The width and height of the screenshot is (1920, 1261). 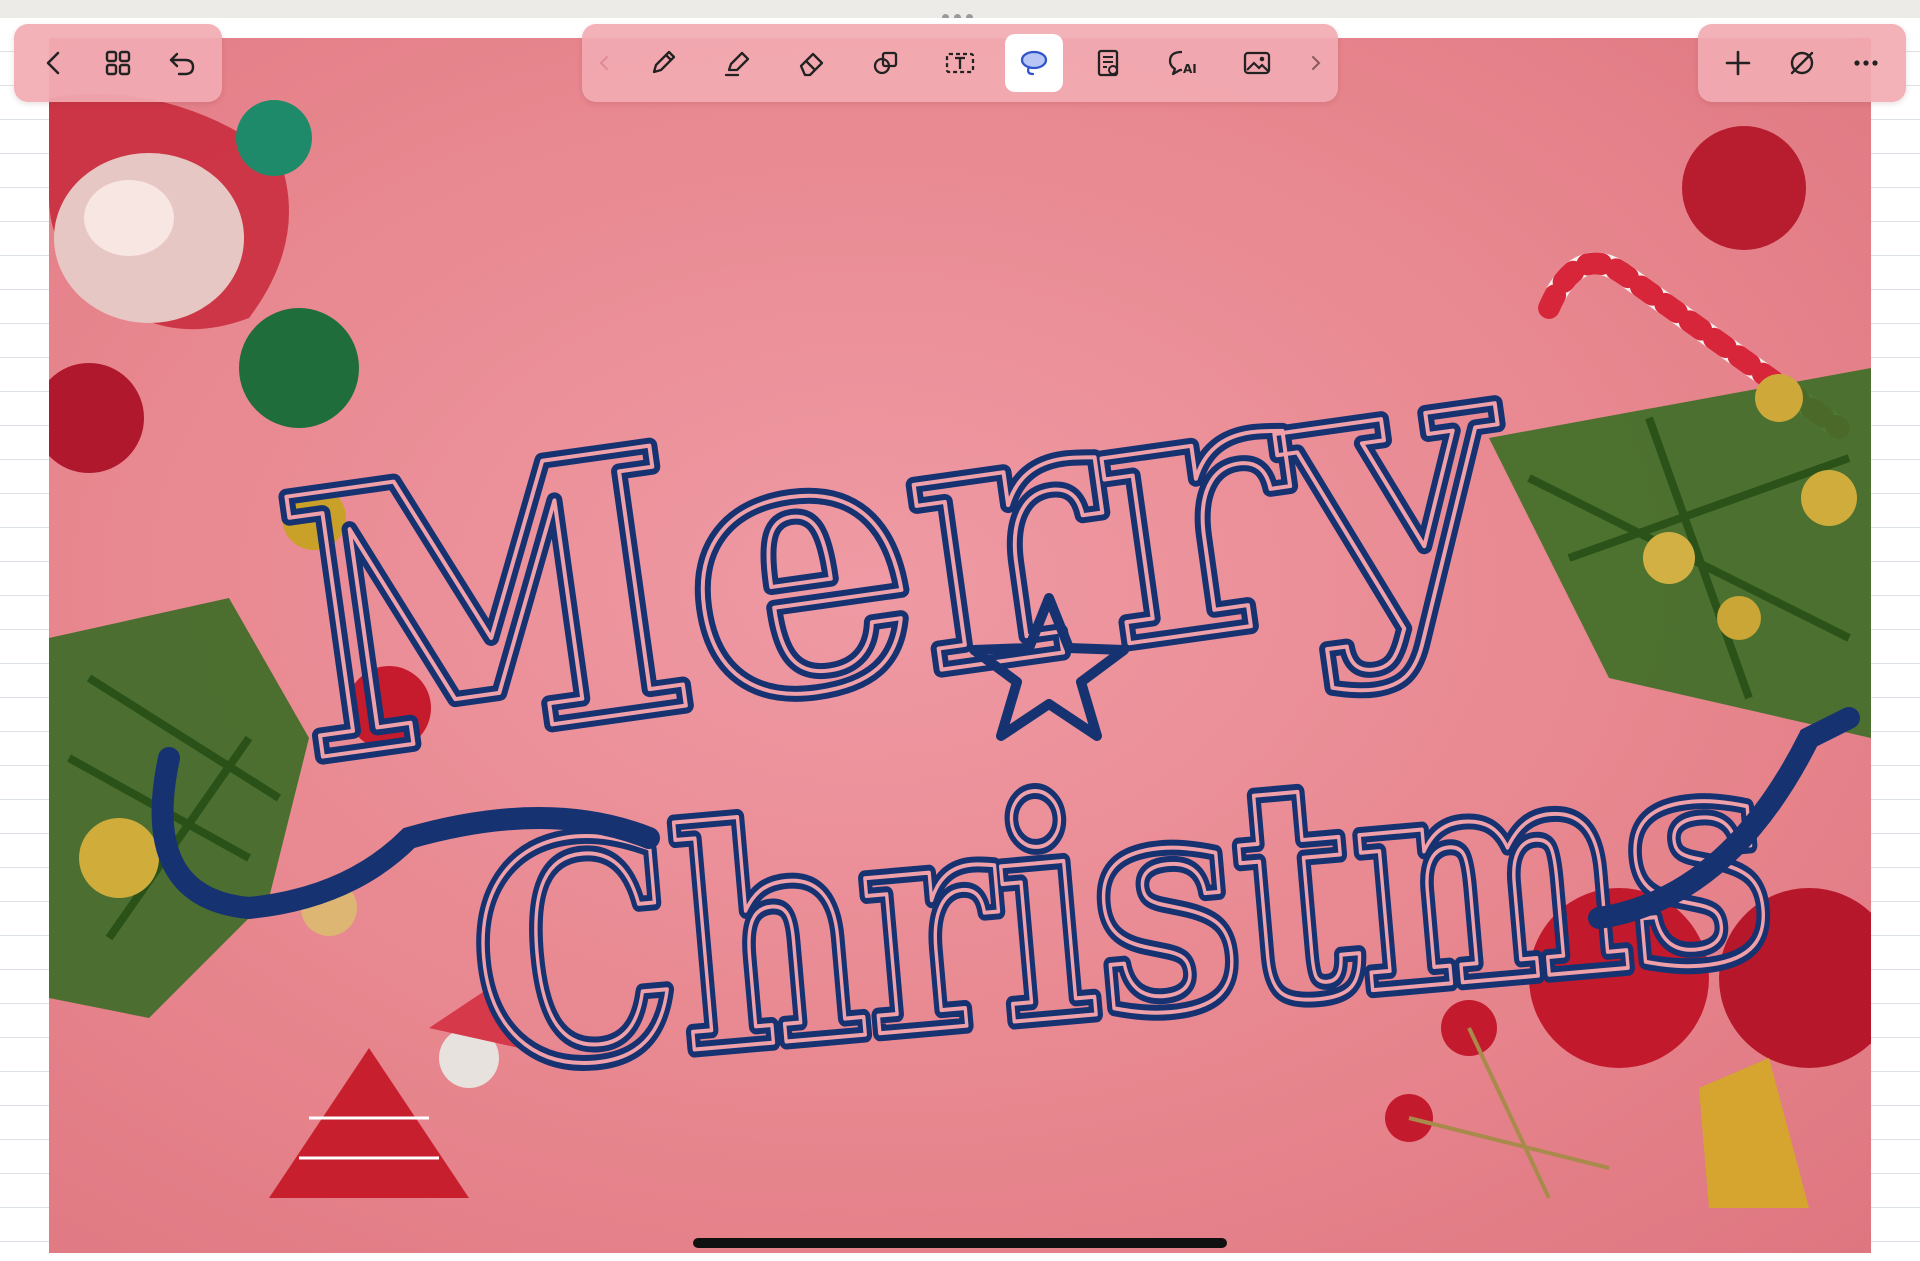 I want to click on tools-toolbar: AI, so click(x=960, y=63).